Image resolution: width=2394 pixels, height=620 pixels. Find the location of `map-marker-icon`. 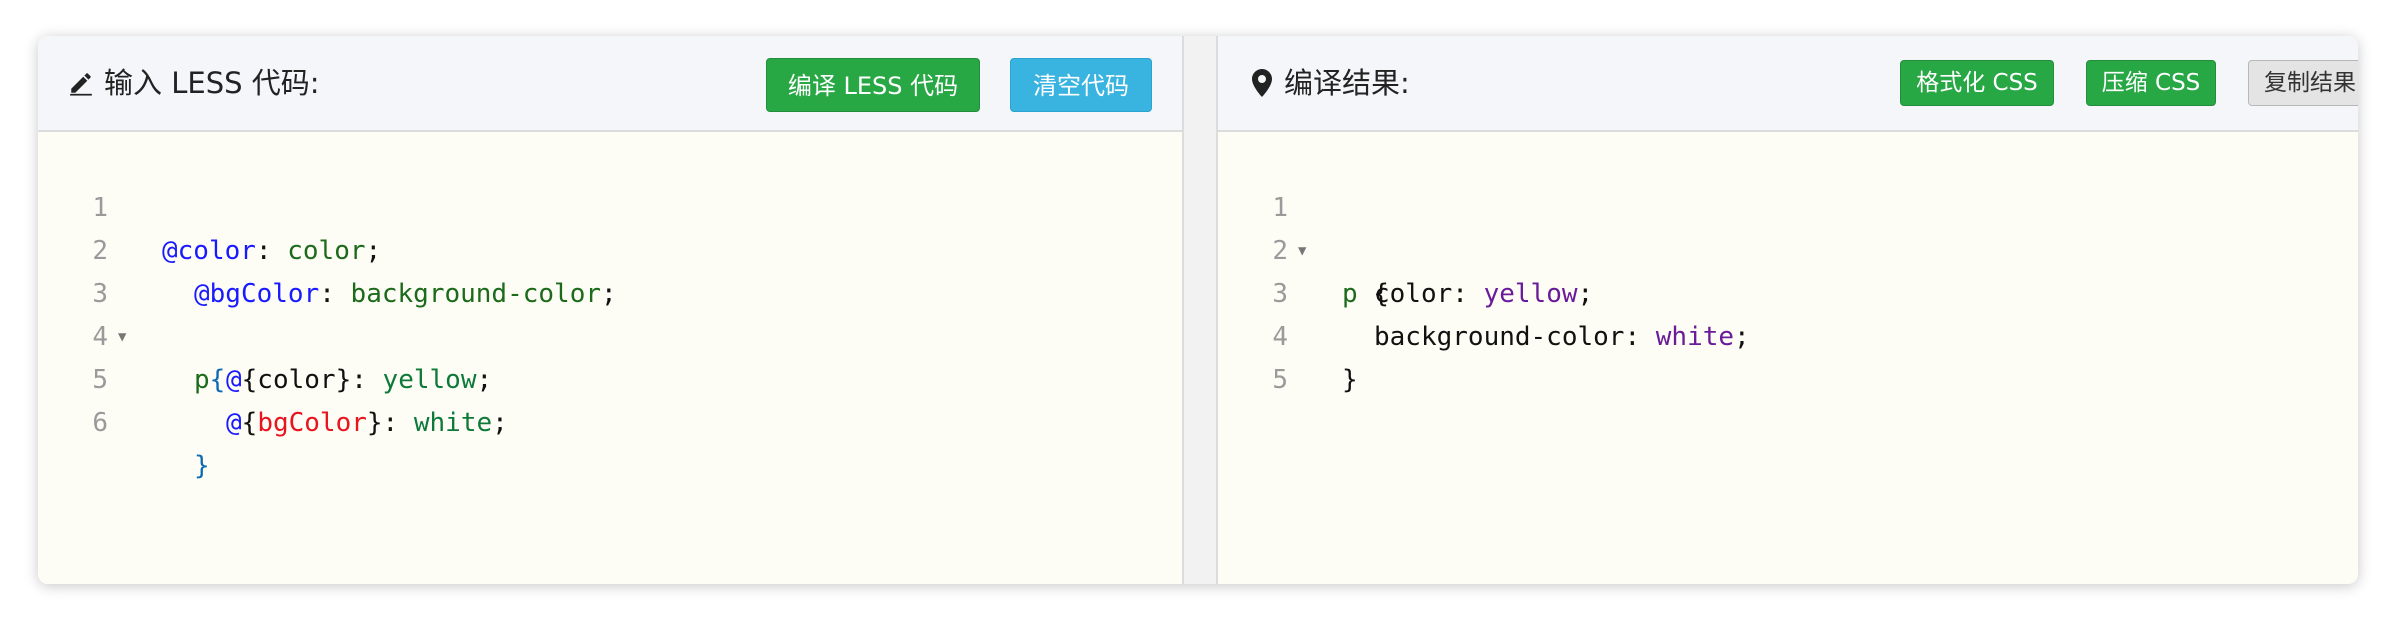

map-marker-icon is located at coordinates (1262, 83).